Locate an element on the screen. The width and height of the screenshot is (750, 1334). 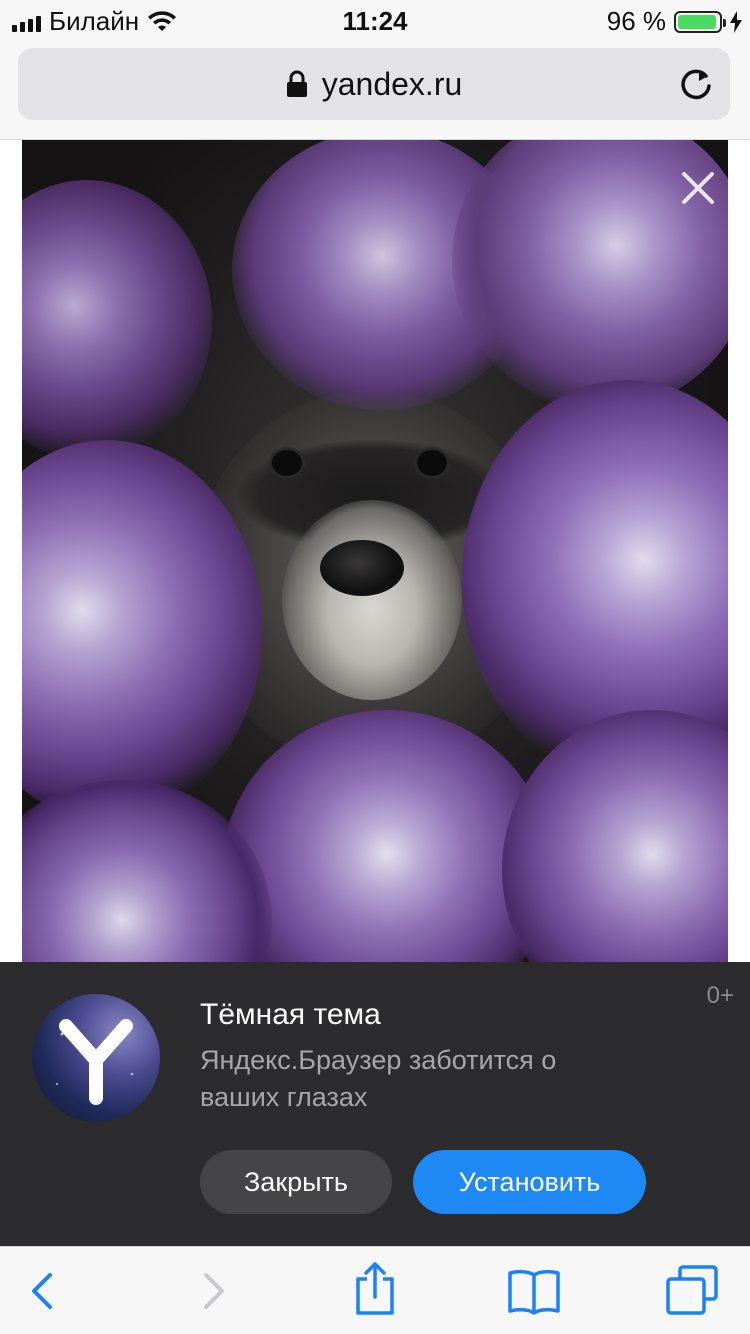
status-bar: Билайн 11:24 96 % is located at coordinates (375, 20).